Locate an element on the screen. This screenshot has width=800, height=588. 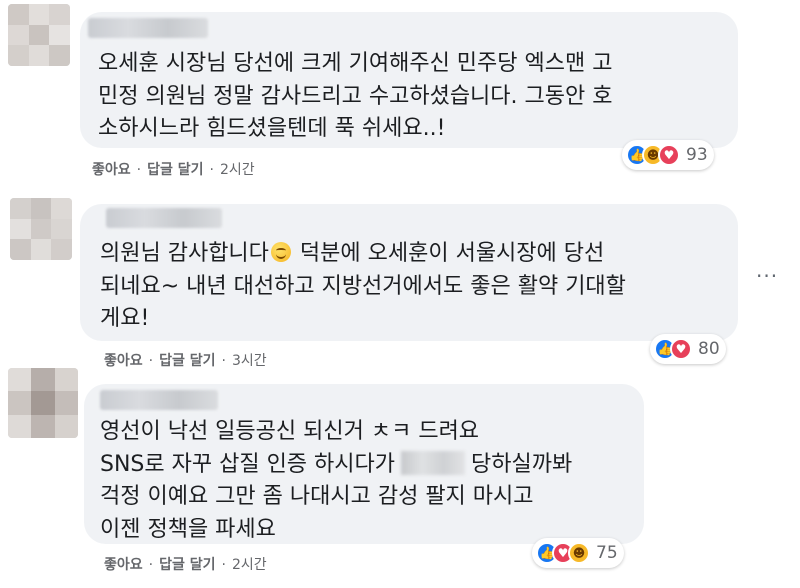
more-options-icon: ··· is located at coordinates (767, 276).